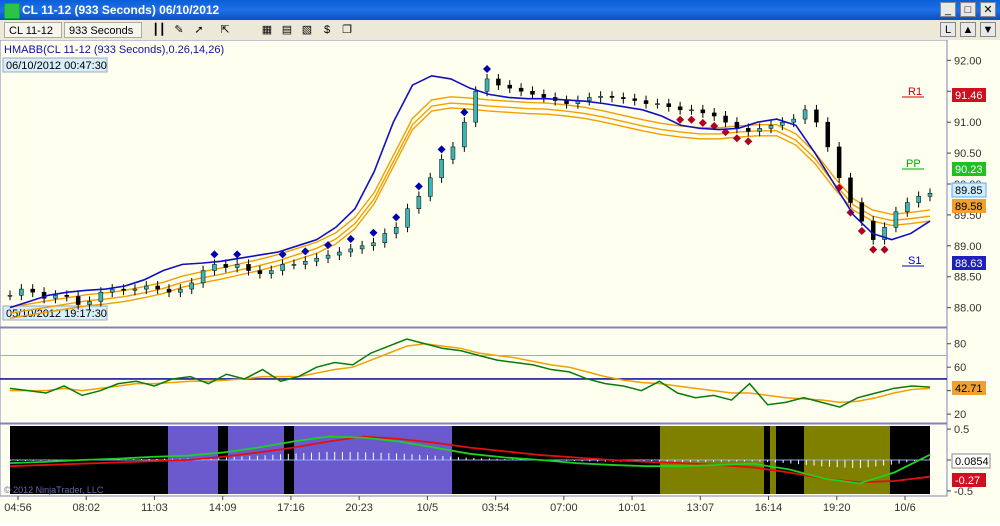 Image resolution: width=1000 pixels, height=526 pixels. I want to click on interval-select: 933 Seconds ▾, so click(103, 37).